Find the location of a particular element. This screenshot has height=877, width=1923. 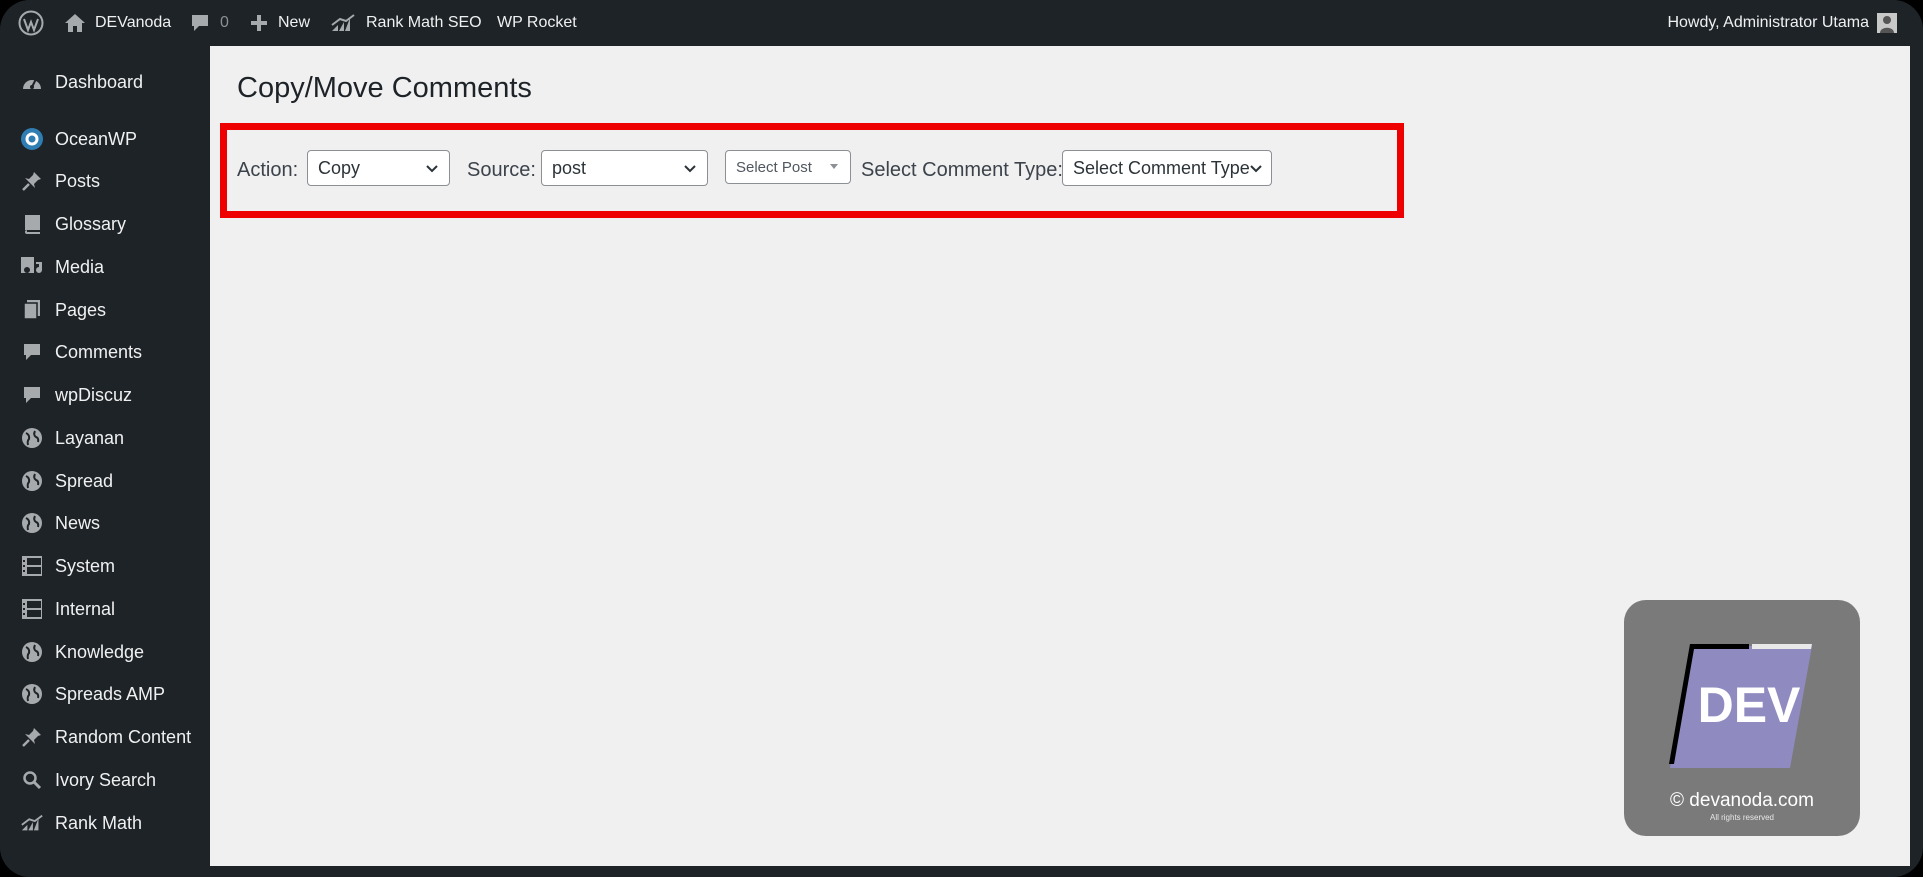

sidebar-item-internal: Internal is located at coordinates (105, 609).